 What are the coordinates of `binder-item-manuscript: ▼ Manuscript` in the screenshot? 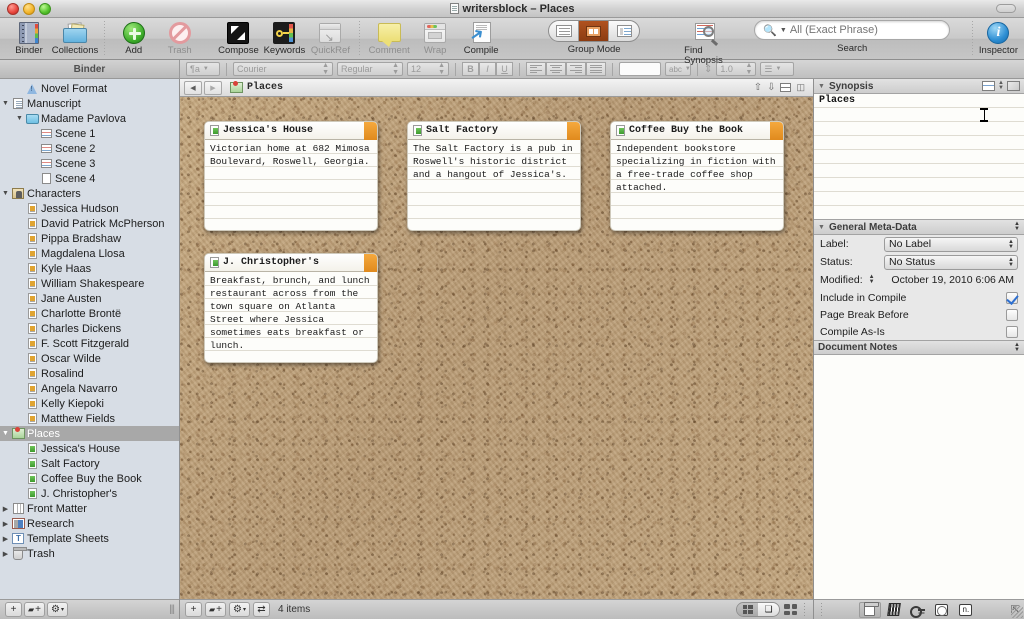 It's located at (89, 103).